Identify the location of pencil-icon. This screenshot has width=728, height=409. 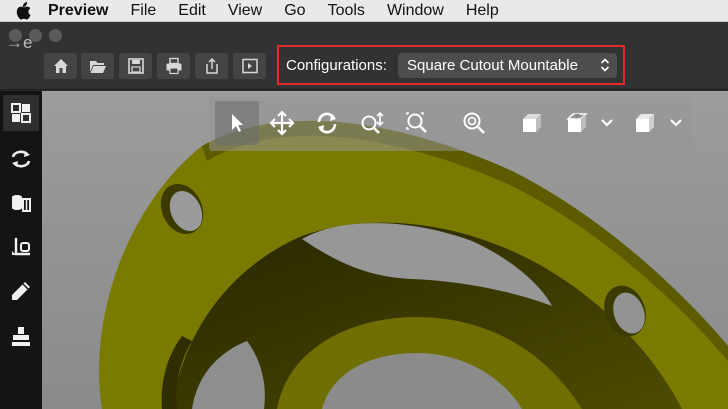
(21, 291).